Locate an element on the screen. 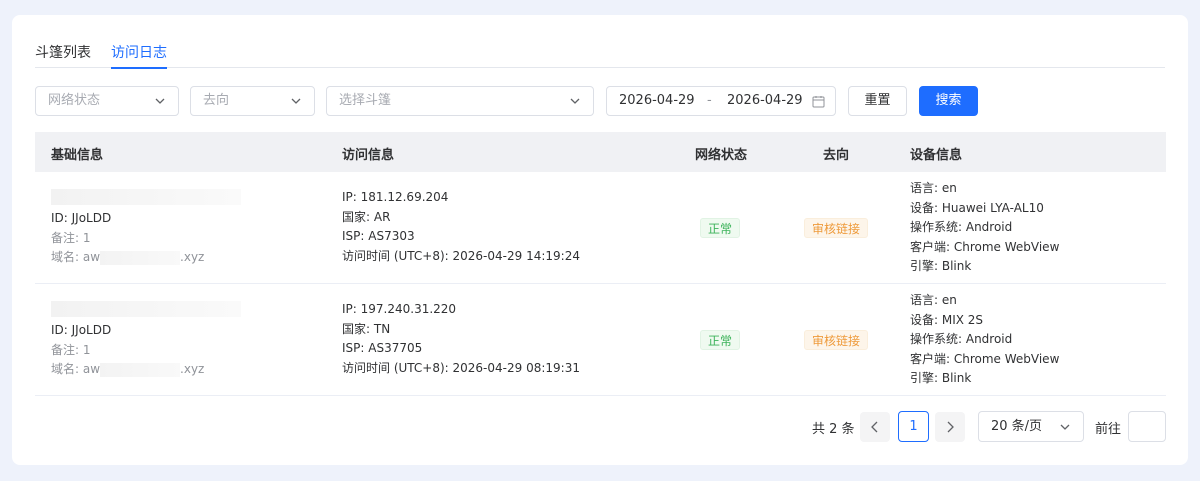 The width and height of the screenshot is (1200, 481). network-status-select: 网络状态 is located at coordinates (107, 101).